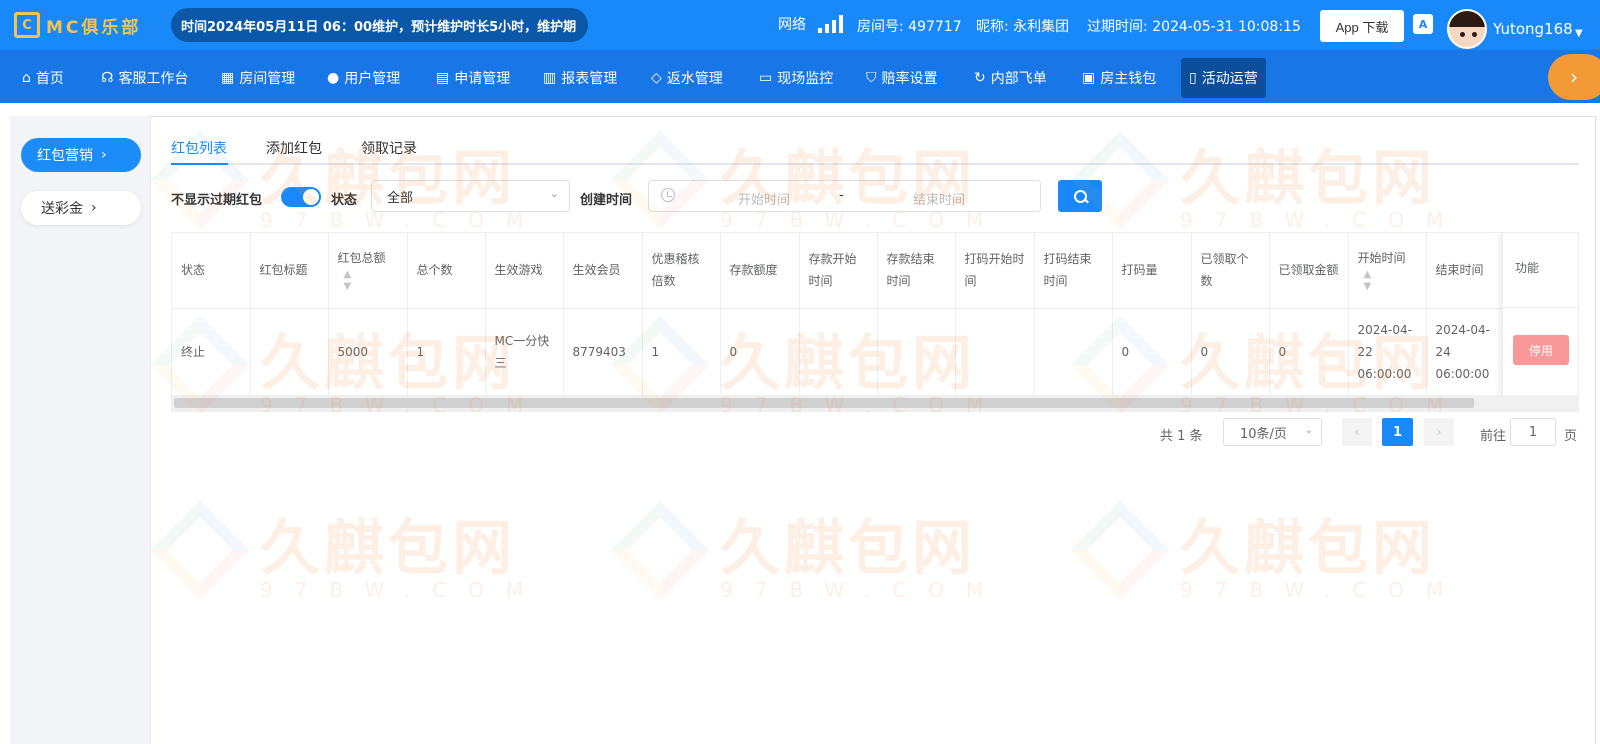  What do you see at coordinates (603, 271) in the screenshot?
I see `column-header: 生效会员` at bounding box center [603, 271].